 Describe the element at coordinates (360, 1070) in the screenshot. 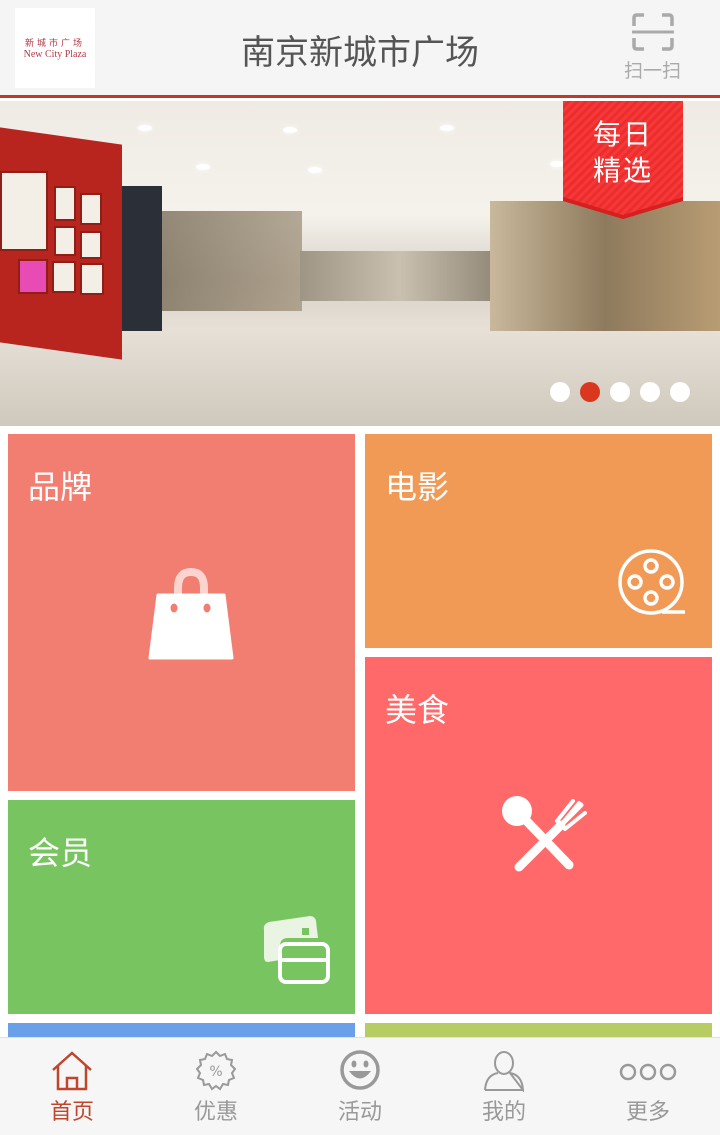

I see `smiley-icon` at that location.